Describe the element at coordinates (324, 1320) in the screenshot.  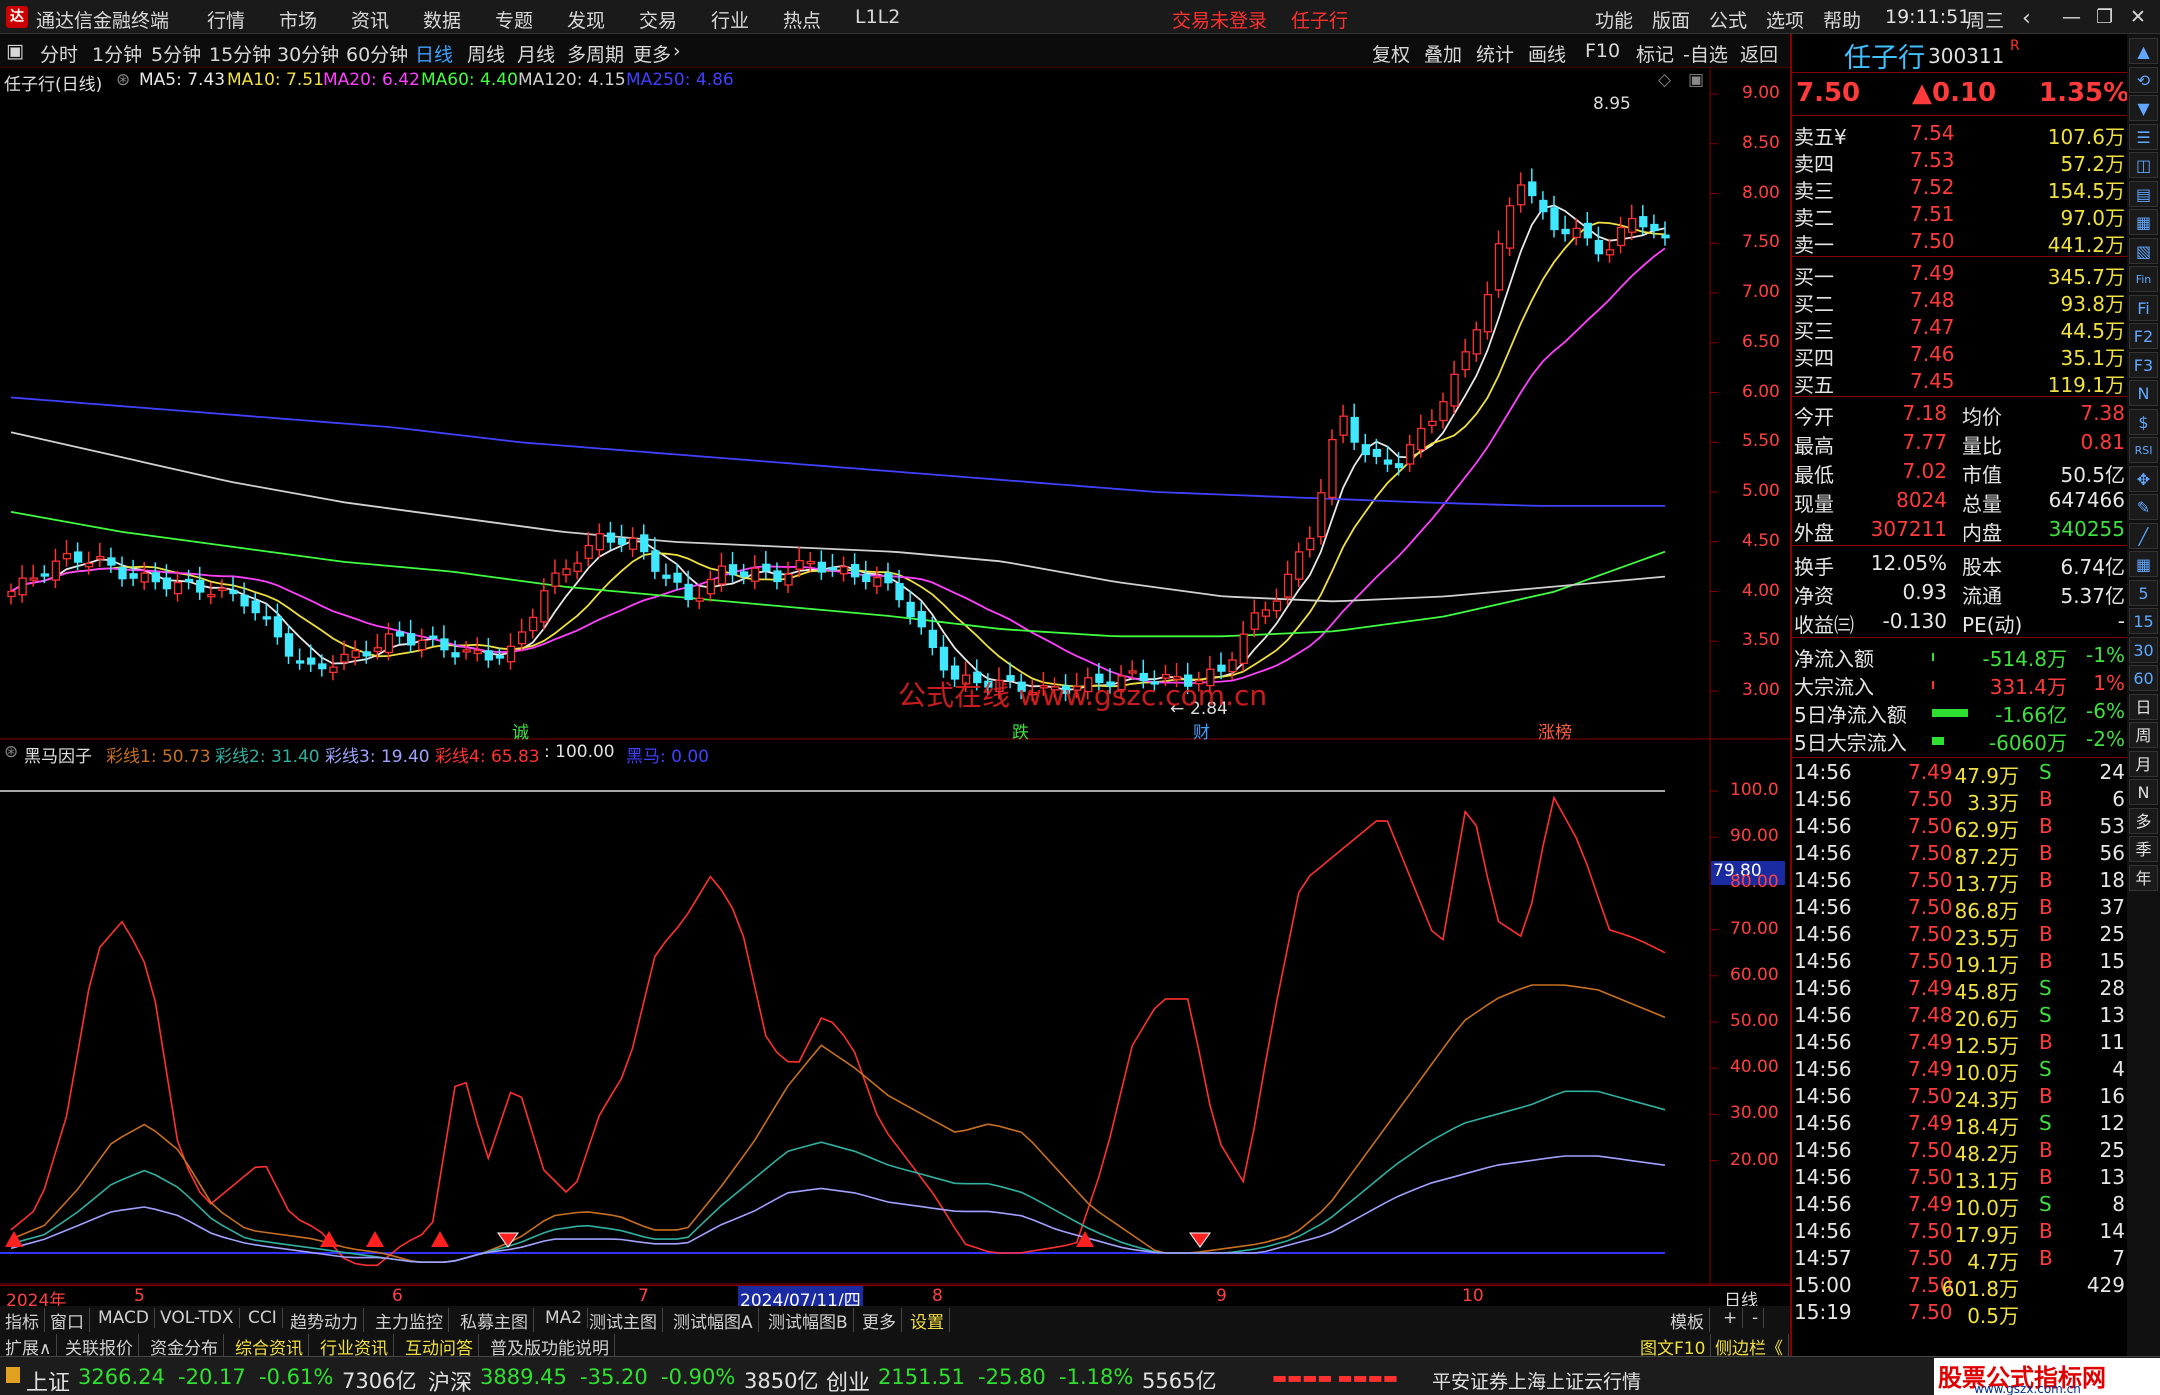
I see `tab-qushi: 趋势动力` at that location.